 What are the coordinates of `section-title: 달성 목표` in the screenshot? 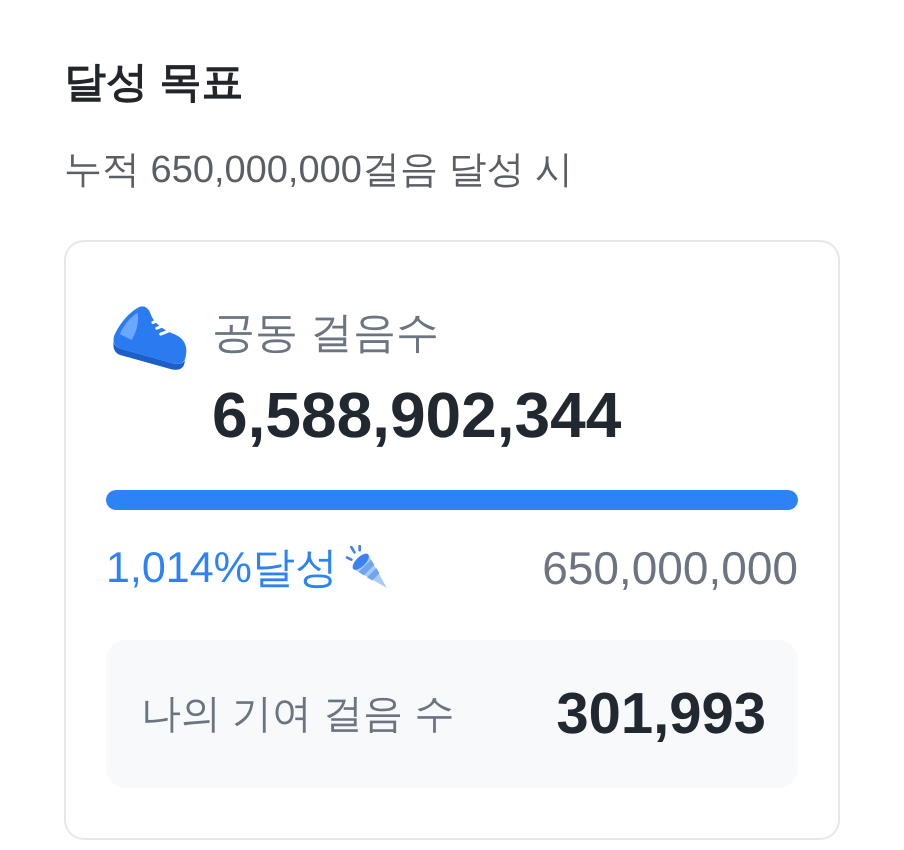 It's located at (154, 82).